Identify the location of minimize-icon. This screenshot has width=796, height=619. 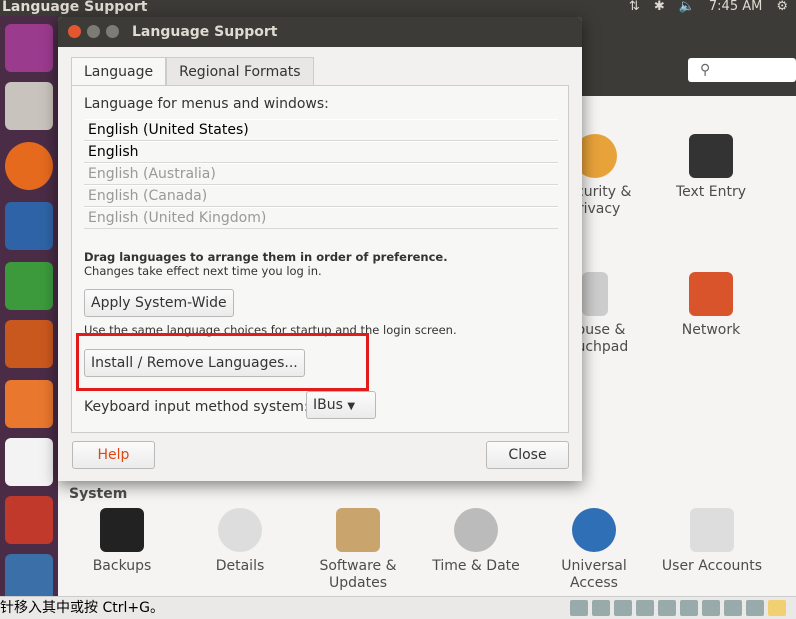
(93, 31).